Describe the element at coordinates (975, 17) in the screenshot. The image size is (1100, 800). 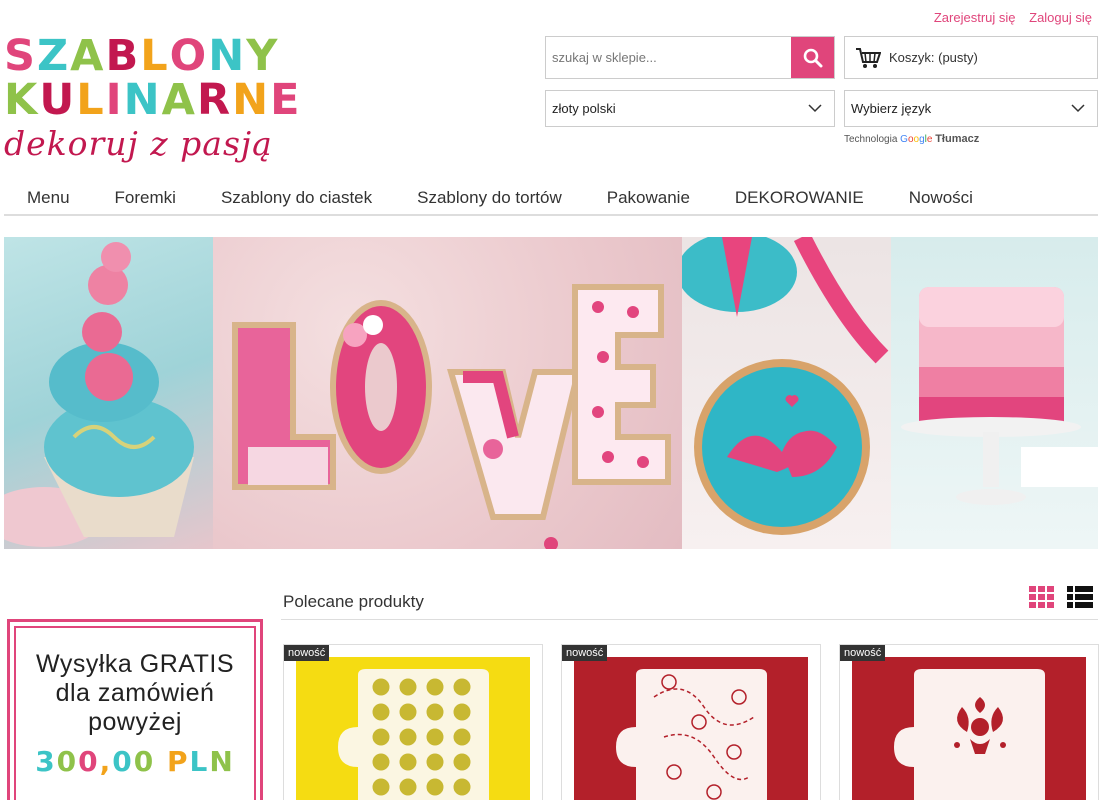
I see `register-link: Zarejestruj się` at that location.